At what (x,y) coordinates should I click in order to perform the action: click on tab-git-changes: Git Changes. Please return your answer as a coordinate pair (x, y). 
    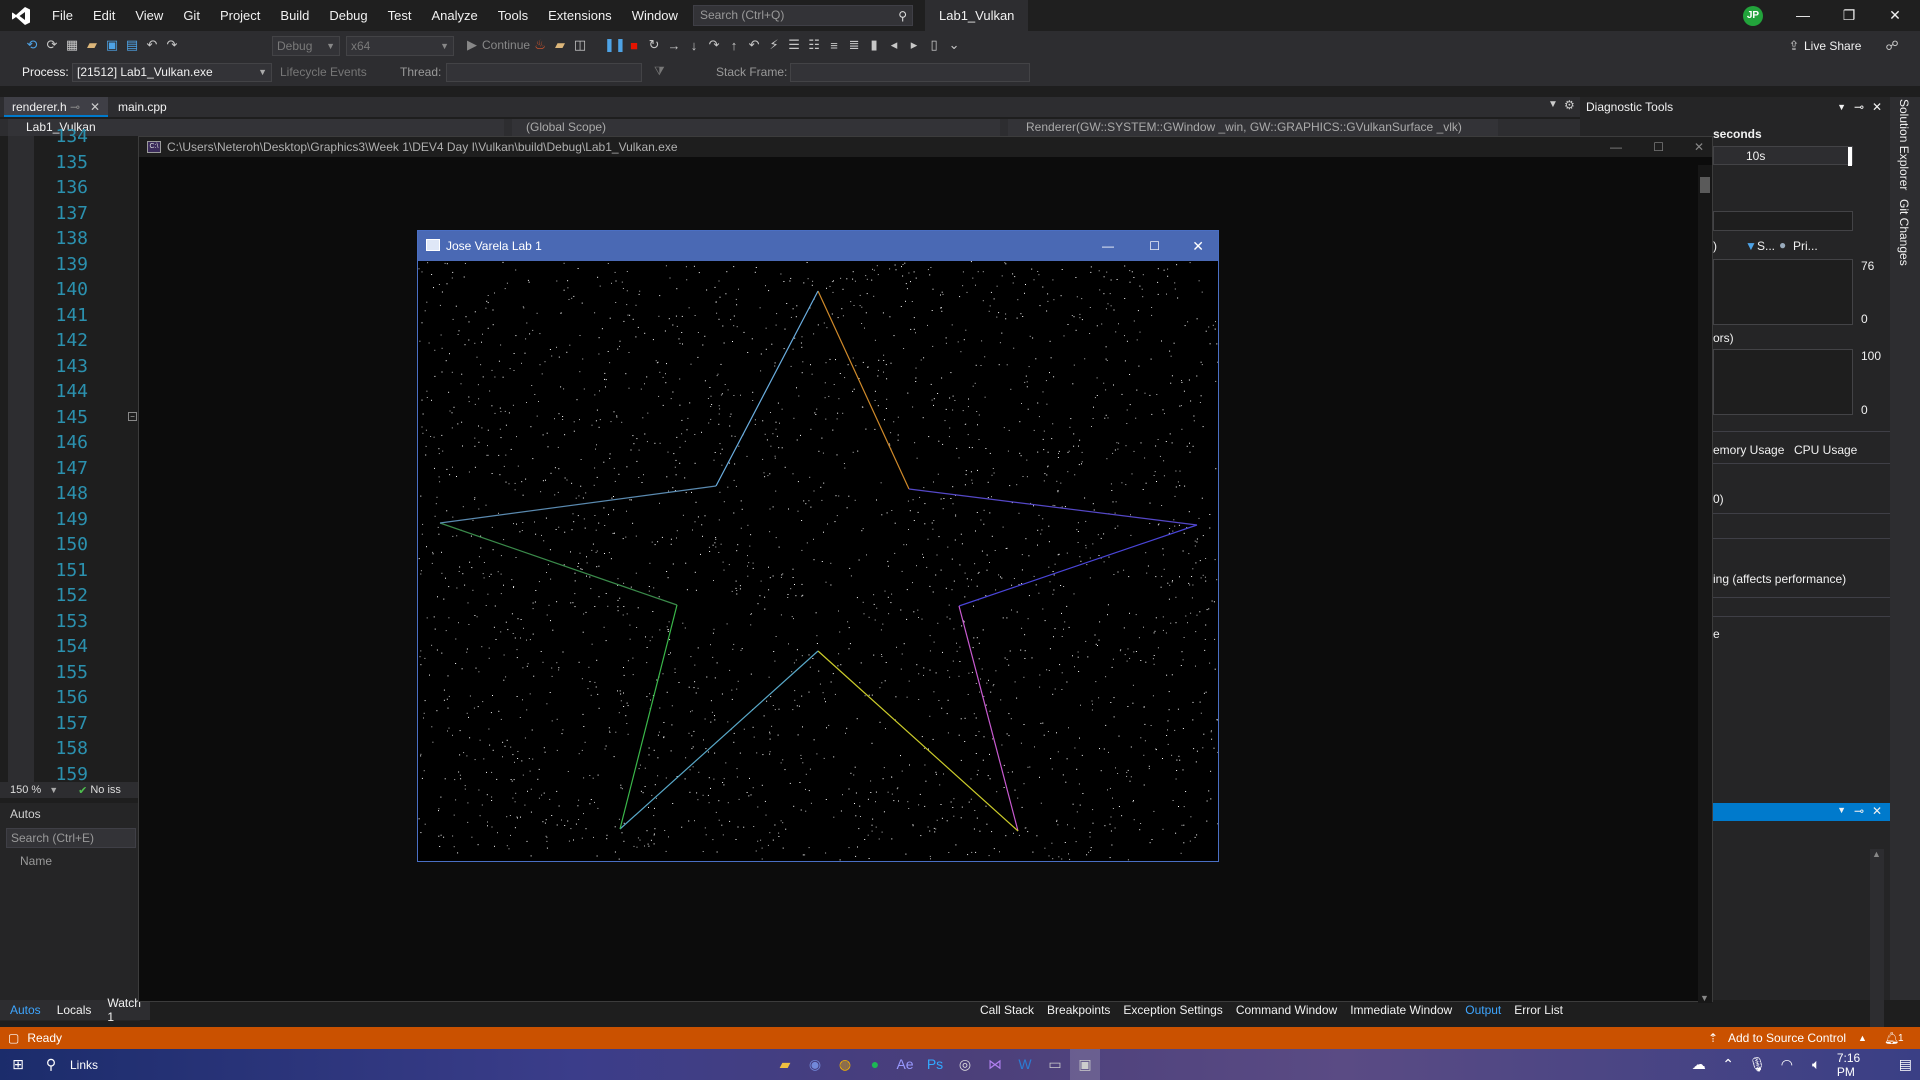
    Looking at the image, I should click on (1904, 232).